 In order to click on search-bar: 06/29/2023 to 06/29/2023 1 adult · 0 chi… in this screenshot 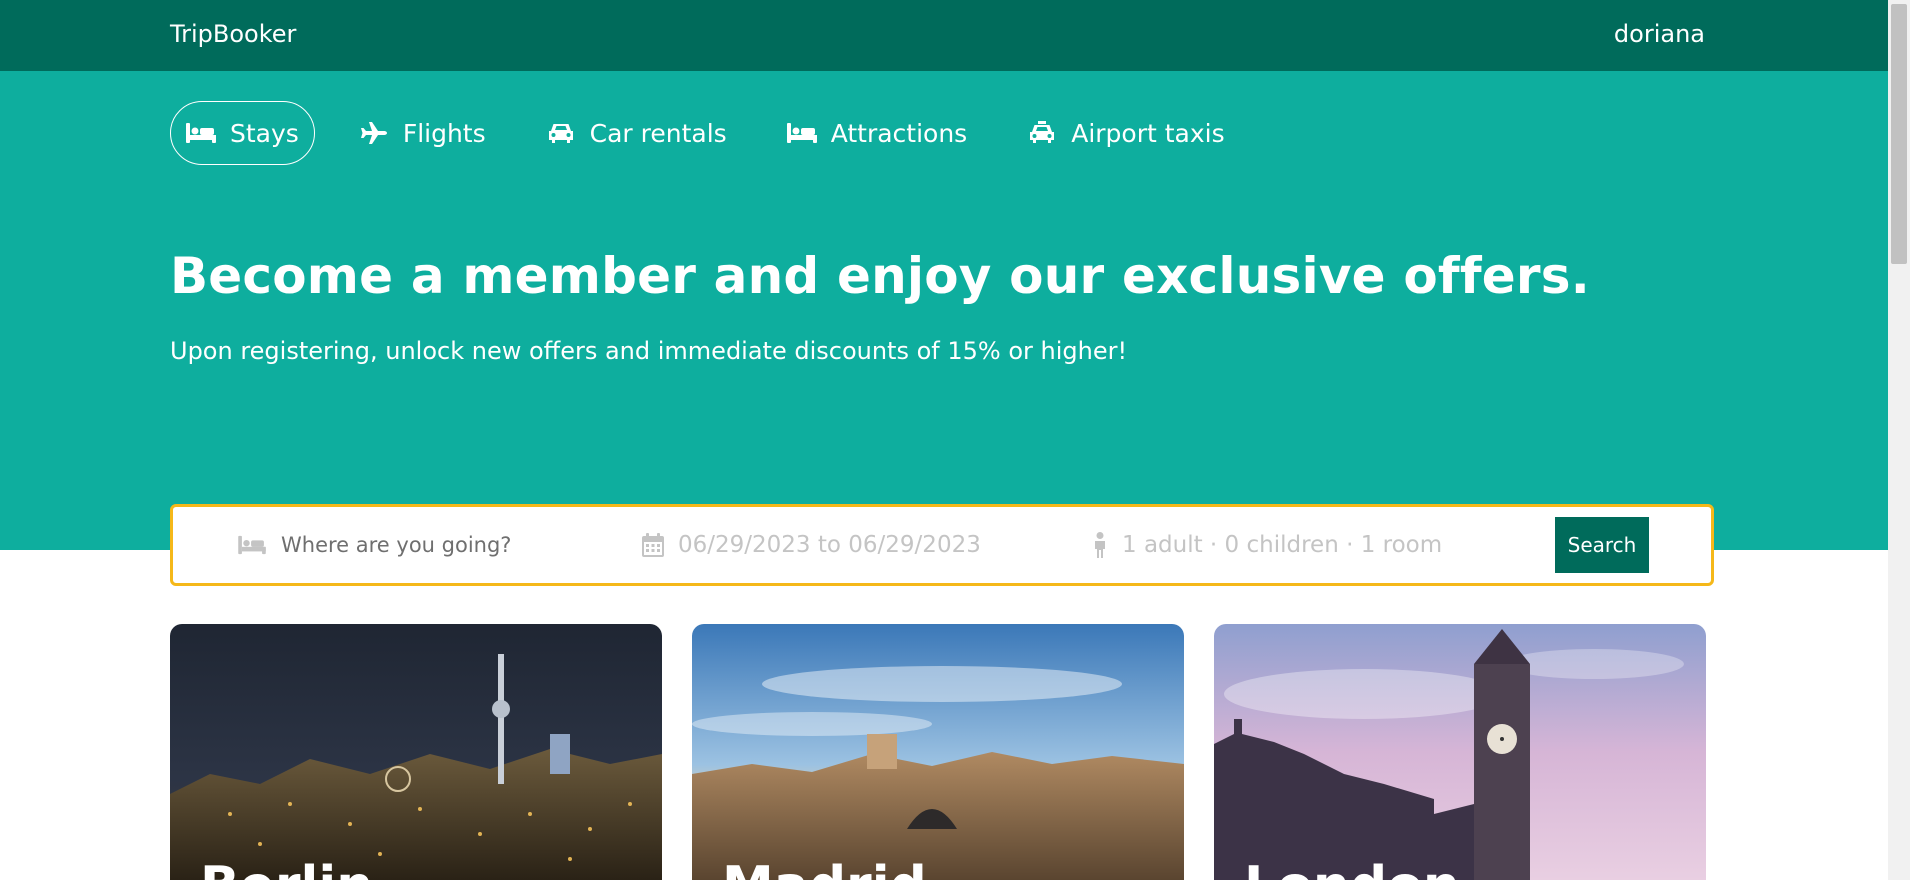, I will do `click(942, 545)`.